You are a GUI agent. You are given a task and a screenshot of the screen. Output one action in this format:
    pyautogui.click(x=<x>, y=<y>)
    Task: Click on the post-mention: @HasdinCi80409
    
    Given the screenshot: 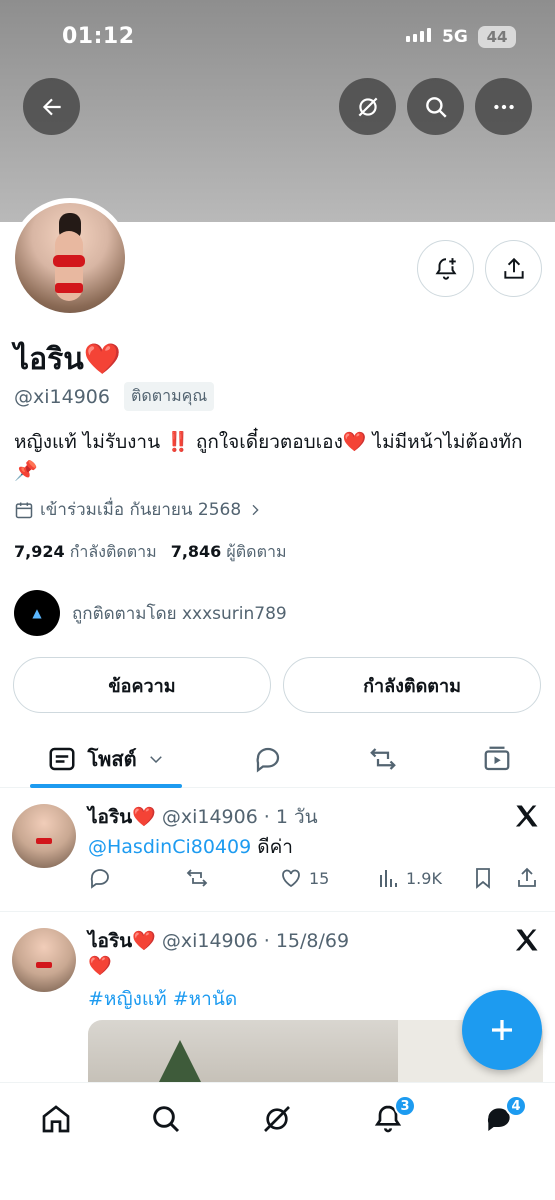 What is the action you would take?
    pyautogui.click(x=169, y=847)
    